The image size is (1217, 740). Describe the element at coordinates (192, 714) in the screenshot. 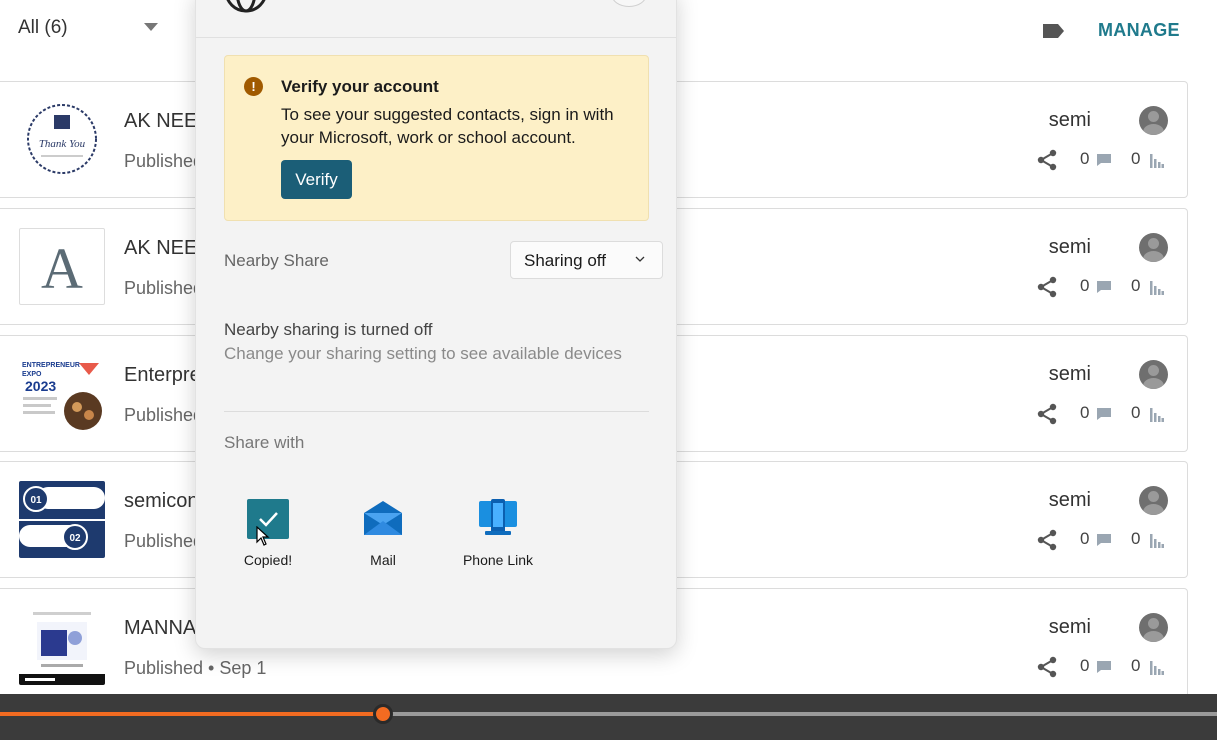

I see `seek-progress` at that location.